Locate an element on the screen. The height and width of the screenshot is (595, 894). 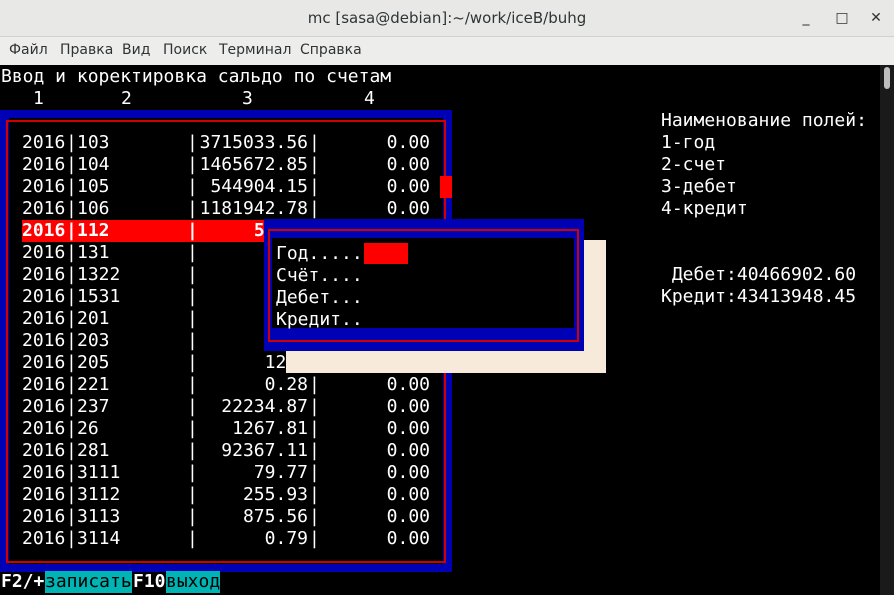
scrollbar-thumb is located at coordinates (887, 78).